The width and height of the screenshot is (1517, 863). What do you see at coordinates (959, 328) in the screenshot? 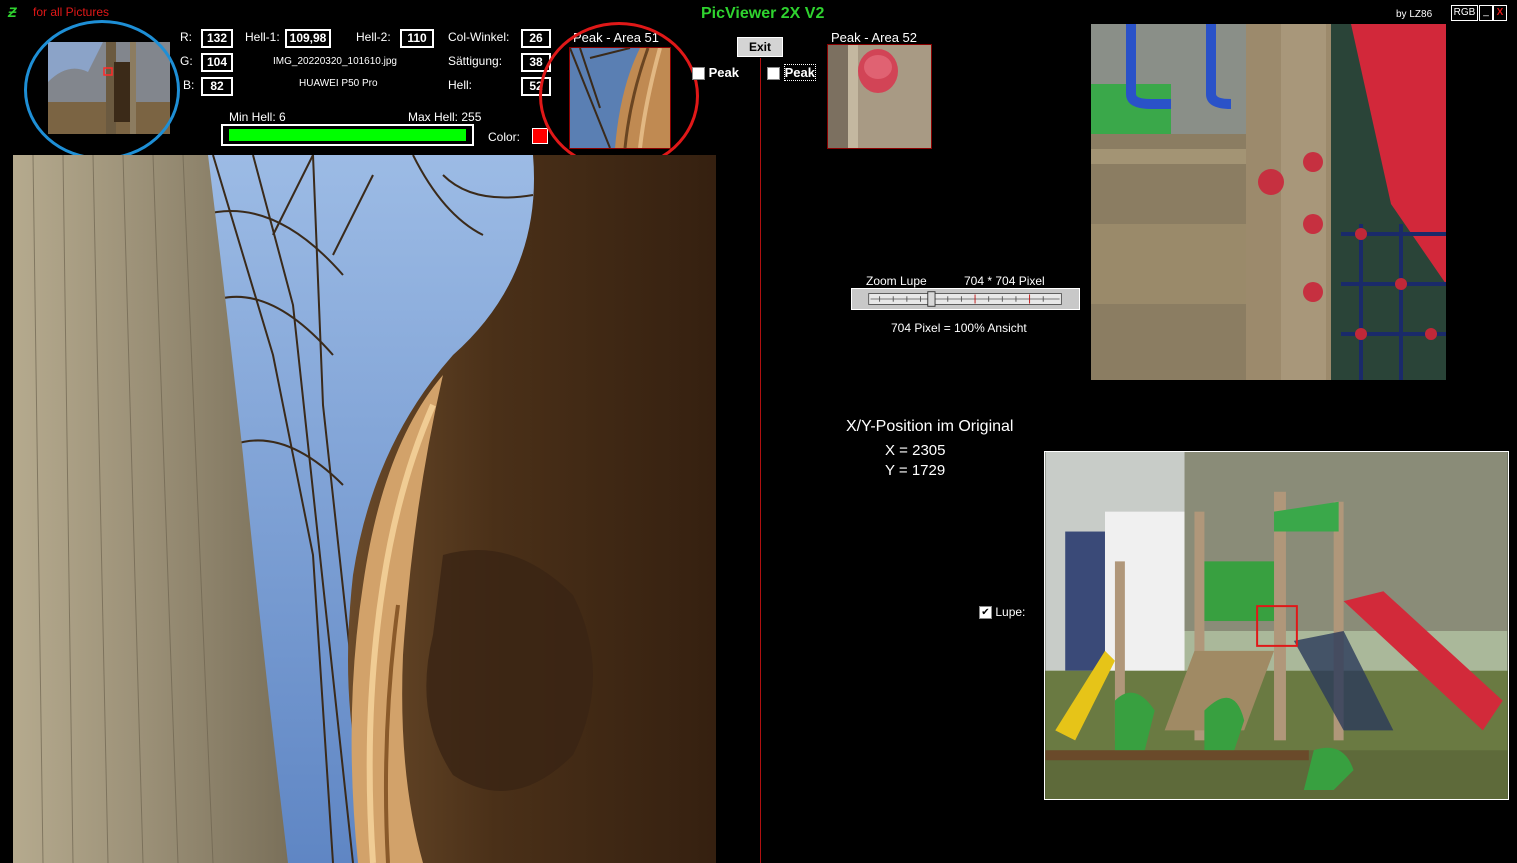
I see `zoom-note: 704 Pixel = 100% Ansicht` at bounding box center [959, 328].